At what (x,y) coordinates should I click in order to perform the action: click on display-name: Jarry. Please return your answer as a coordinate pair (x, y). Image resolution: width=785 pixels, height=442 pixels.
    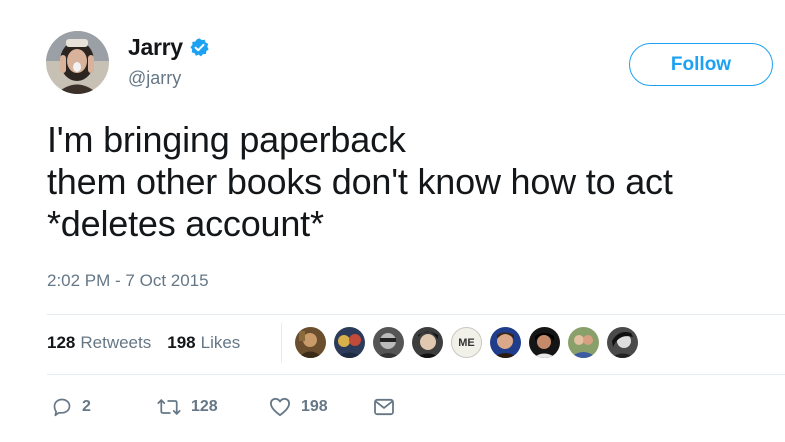
    Looking at the image, I should click on (155, 47).